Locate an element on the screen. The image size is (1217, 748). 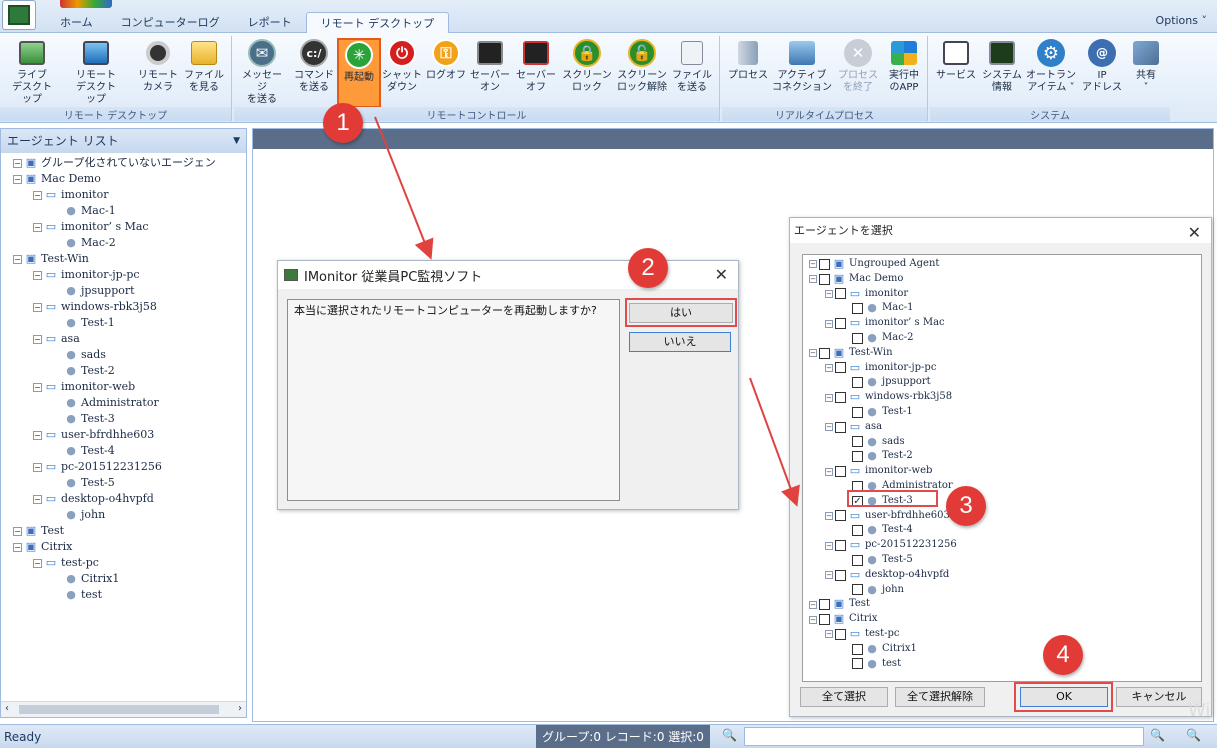
tree-node: − ▭ asa is located at coordinates (123, 339).